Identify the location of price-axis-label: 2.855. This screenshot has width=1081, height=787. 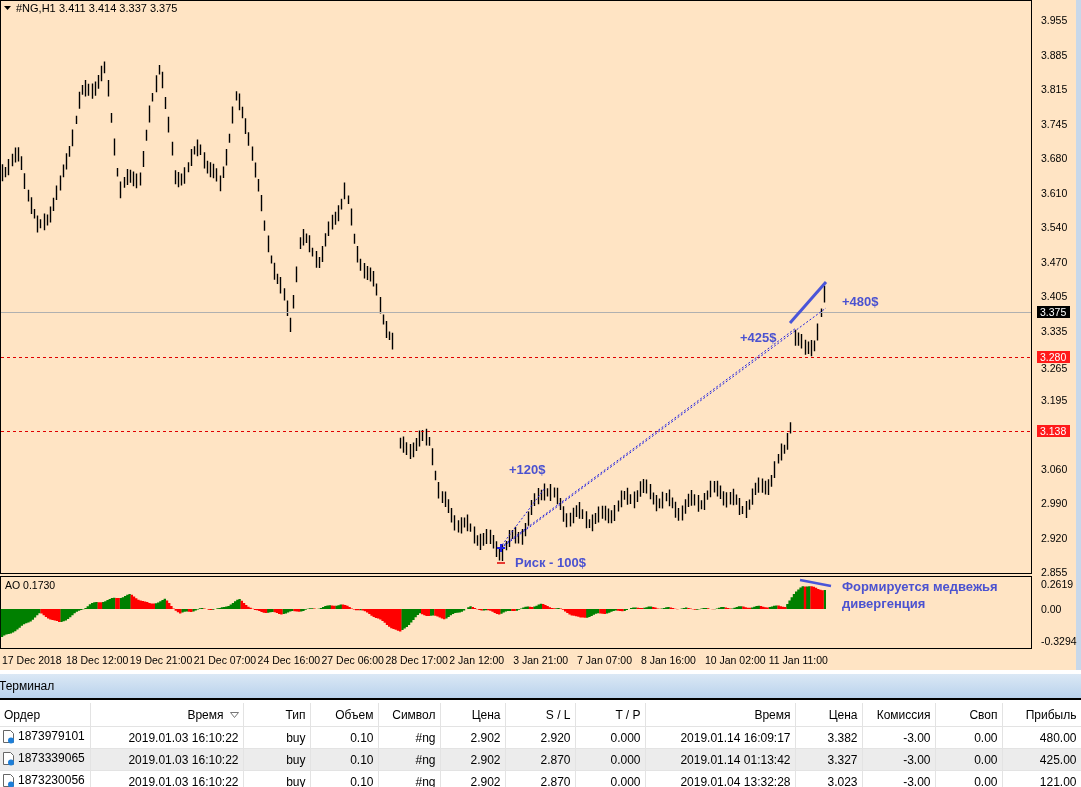
(1054, 572).